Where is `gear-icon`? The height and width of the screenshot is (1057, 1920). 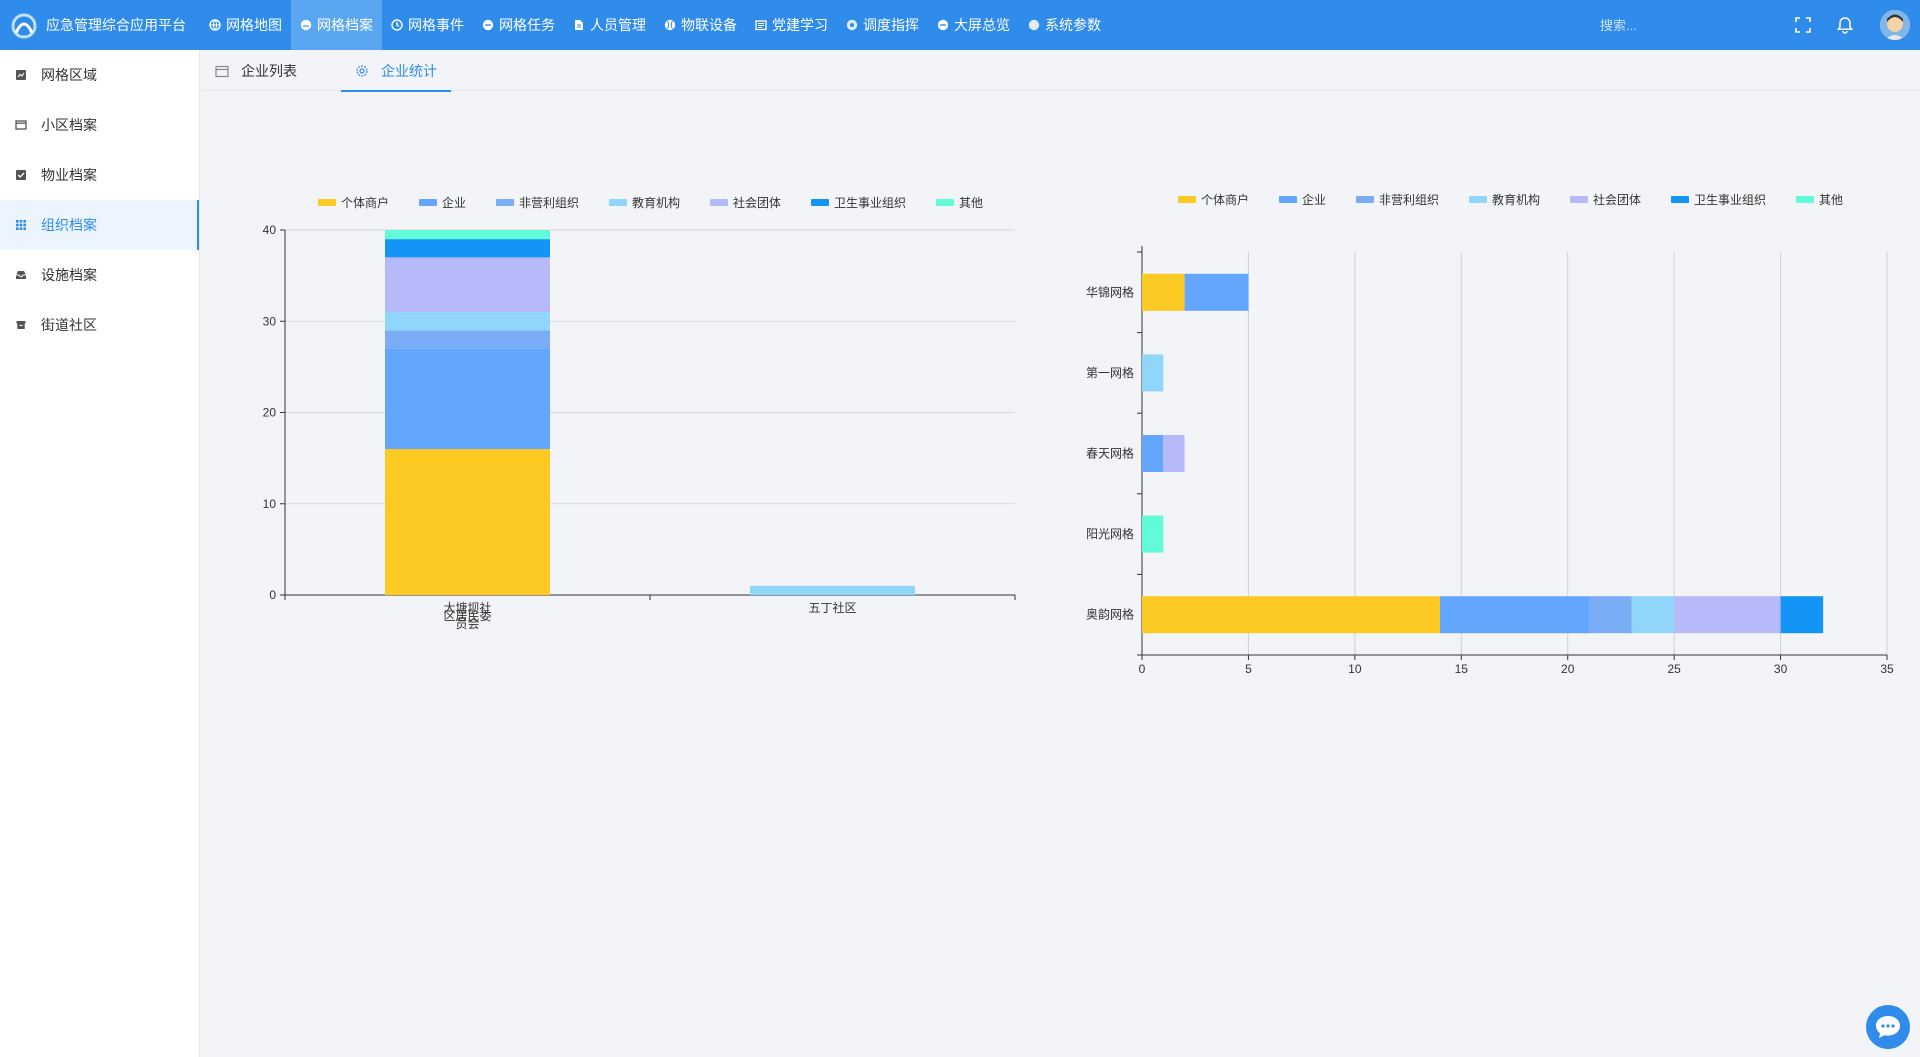 gear-icon is located at coordinates (362, 71).